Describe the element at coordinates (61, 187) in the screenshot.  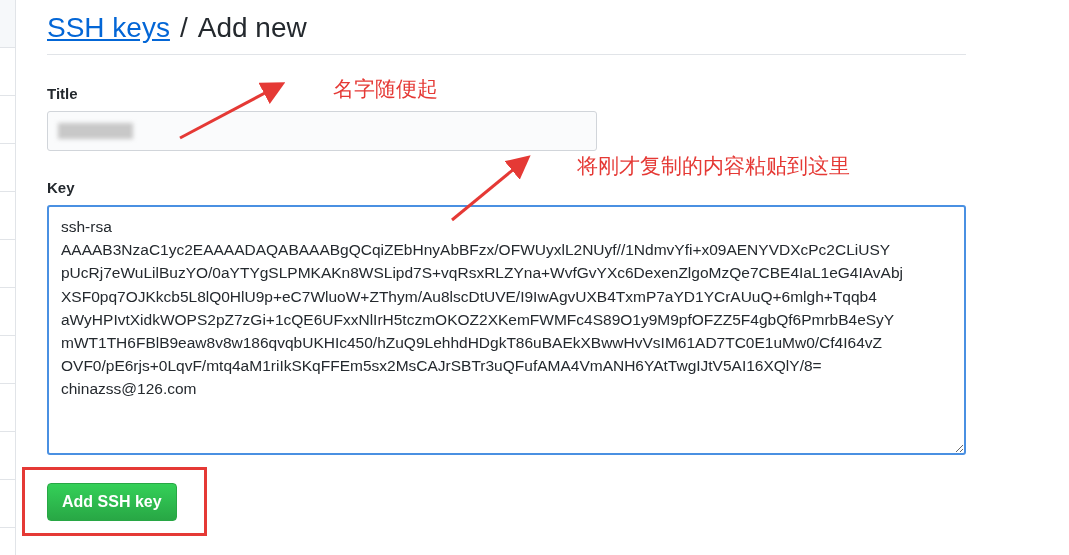
I see `key-label: Key` at that location.